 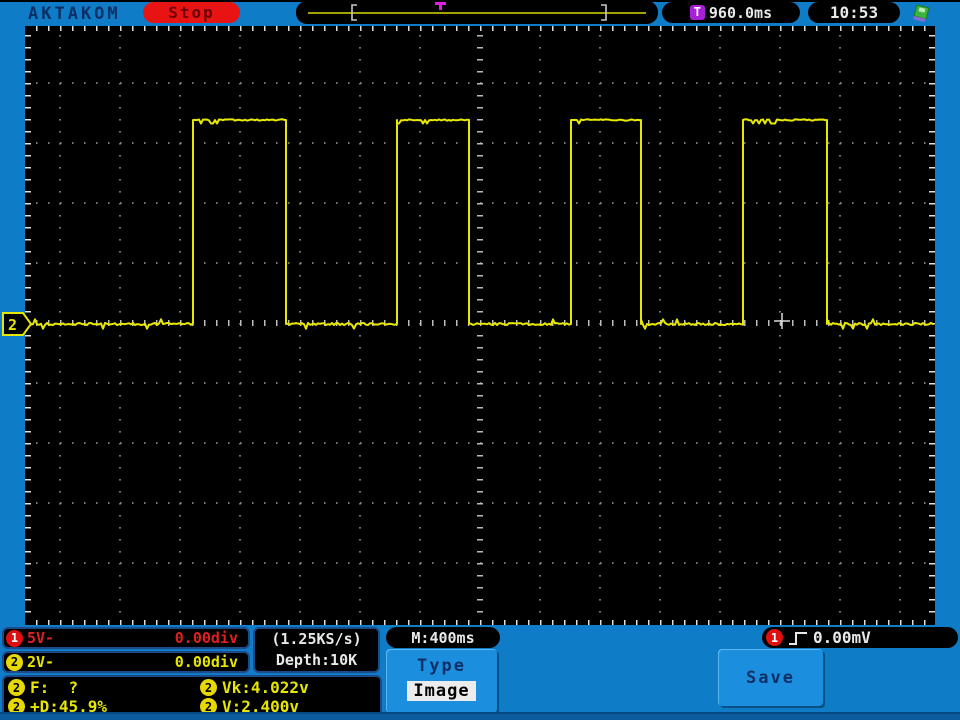 What do you see at coordinates (54, 687) in the screenshot?
I see `measurement-text: F: ?` at bounding box center [54, 687].